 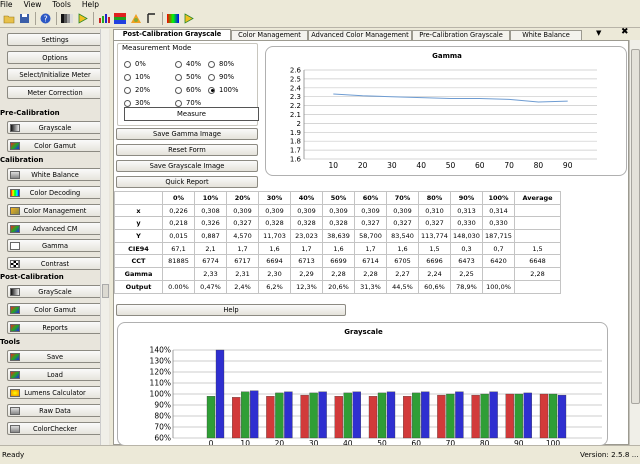 I want to click on tab-white-balance: White Balance, so click(x=546, y=35).